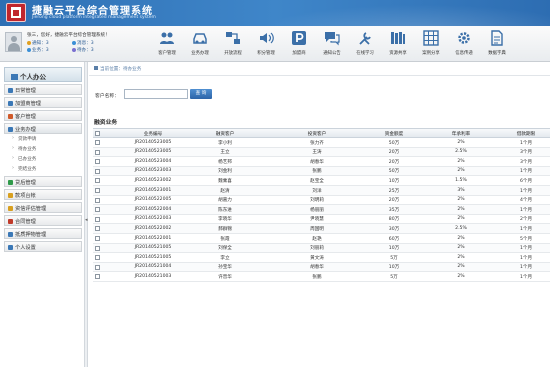  Describe the element at coordinates (497, 44) in the screenshot. I see `nav-data-dictionary: 数据字典` at that location.